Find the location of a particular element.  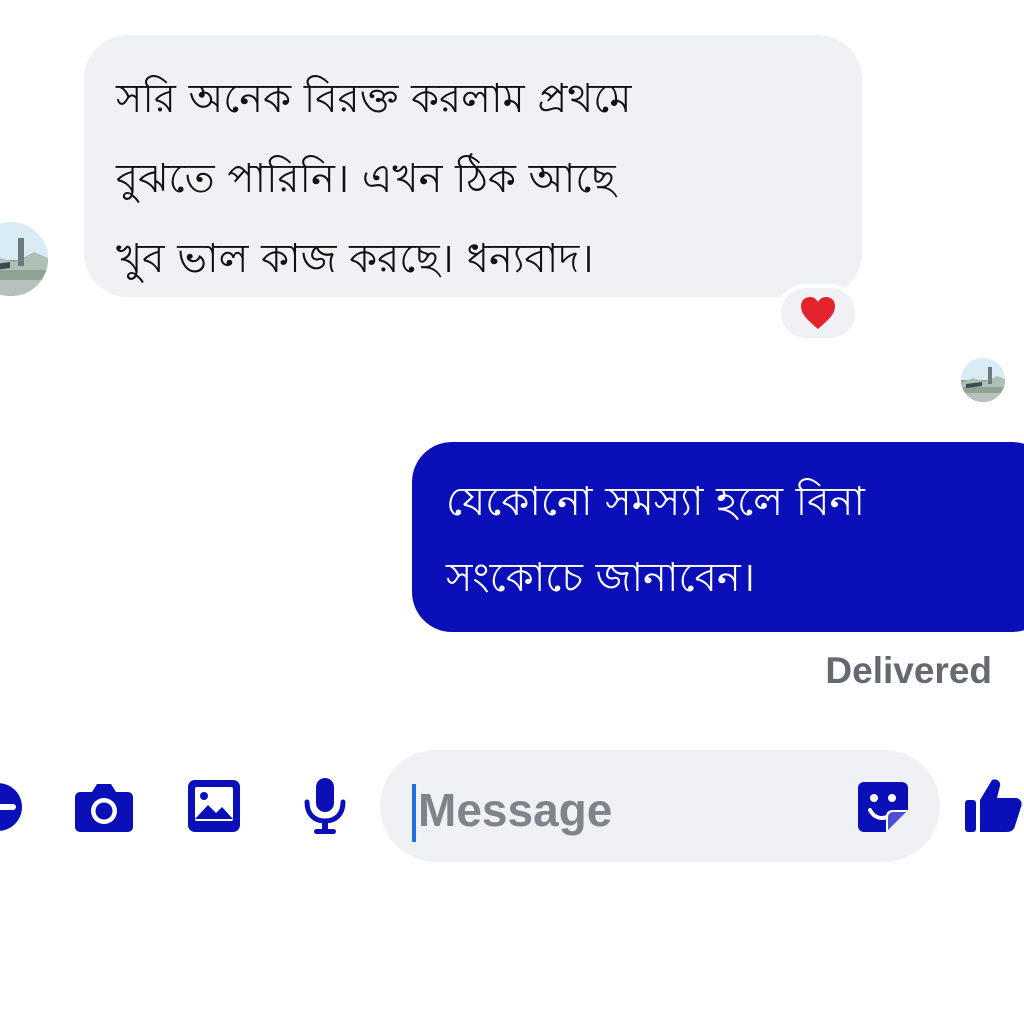

seen-avatar is located at coordinates (983, 380).